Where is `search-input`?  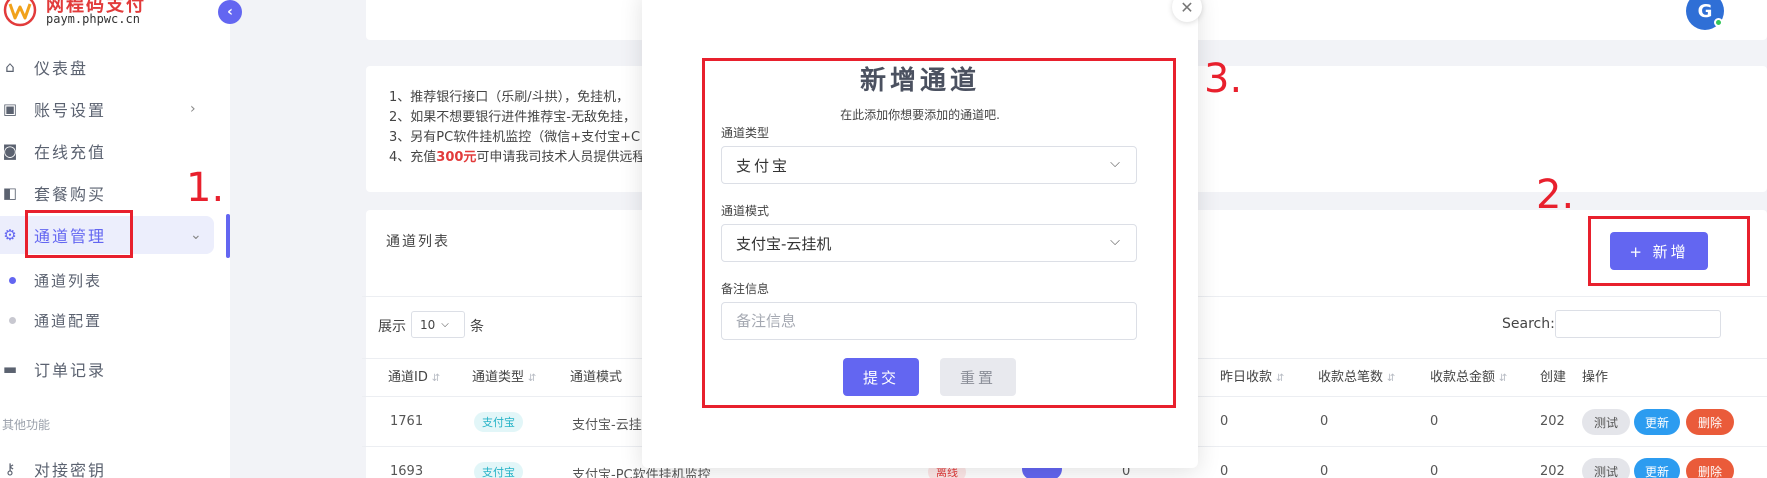 search-input is located at coordinates (1638, 324).